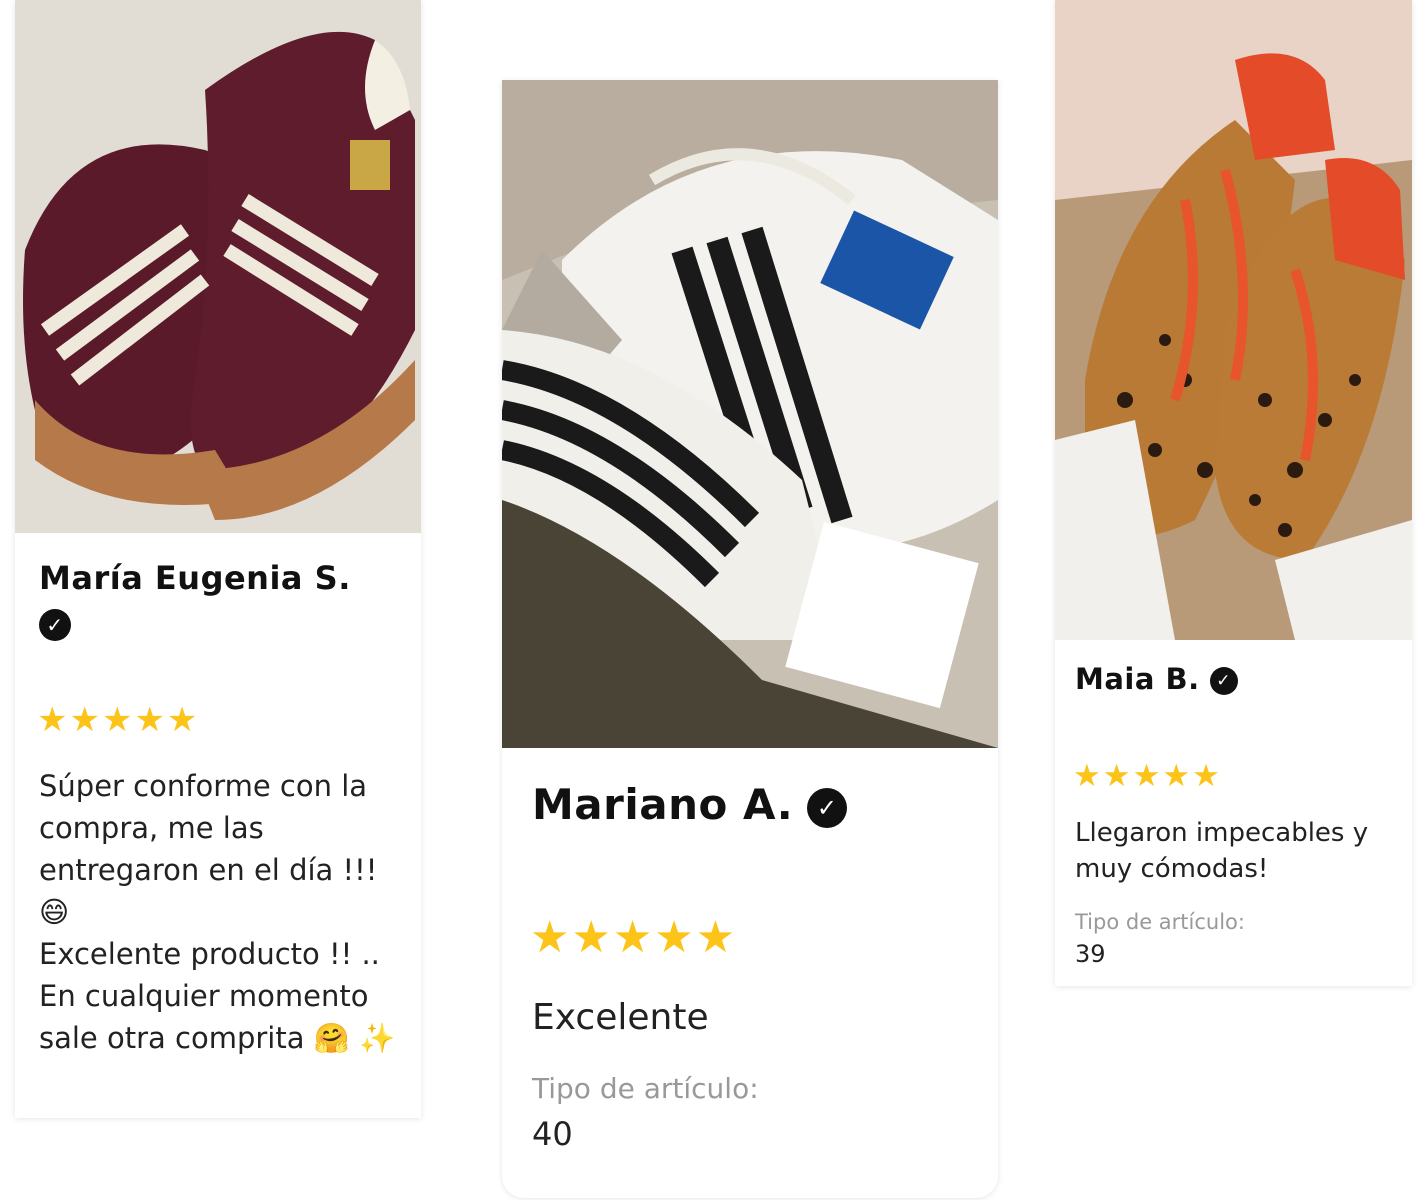 The width and height of the screenshot is (1420, 1200). Describe the element at coordinates (1137, 679) in the screenshot. I see `reviewer-name-text: Maia B.` at that location.